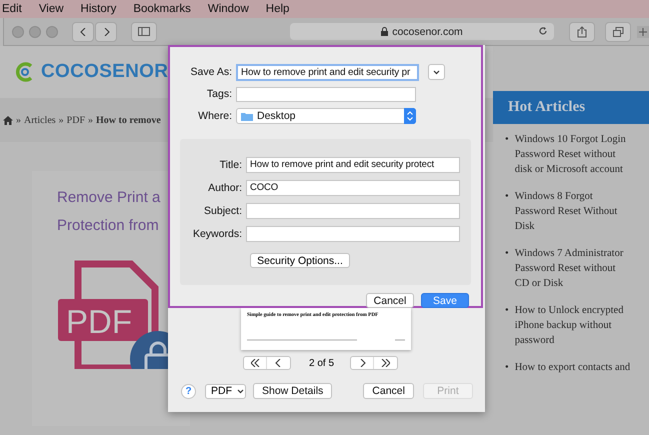 This screenshot has width=649, height=435. What do you see at coordinates (40, 120) in the screenshot?
I see `breadcrumb-link: Articles` at bounding box center [40, 120].